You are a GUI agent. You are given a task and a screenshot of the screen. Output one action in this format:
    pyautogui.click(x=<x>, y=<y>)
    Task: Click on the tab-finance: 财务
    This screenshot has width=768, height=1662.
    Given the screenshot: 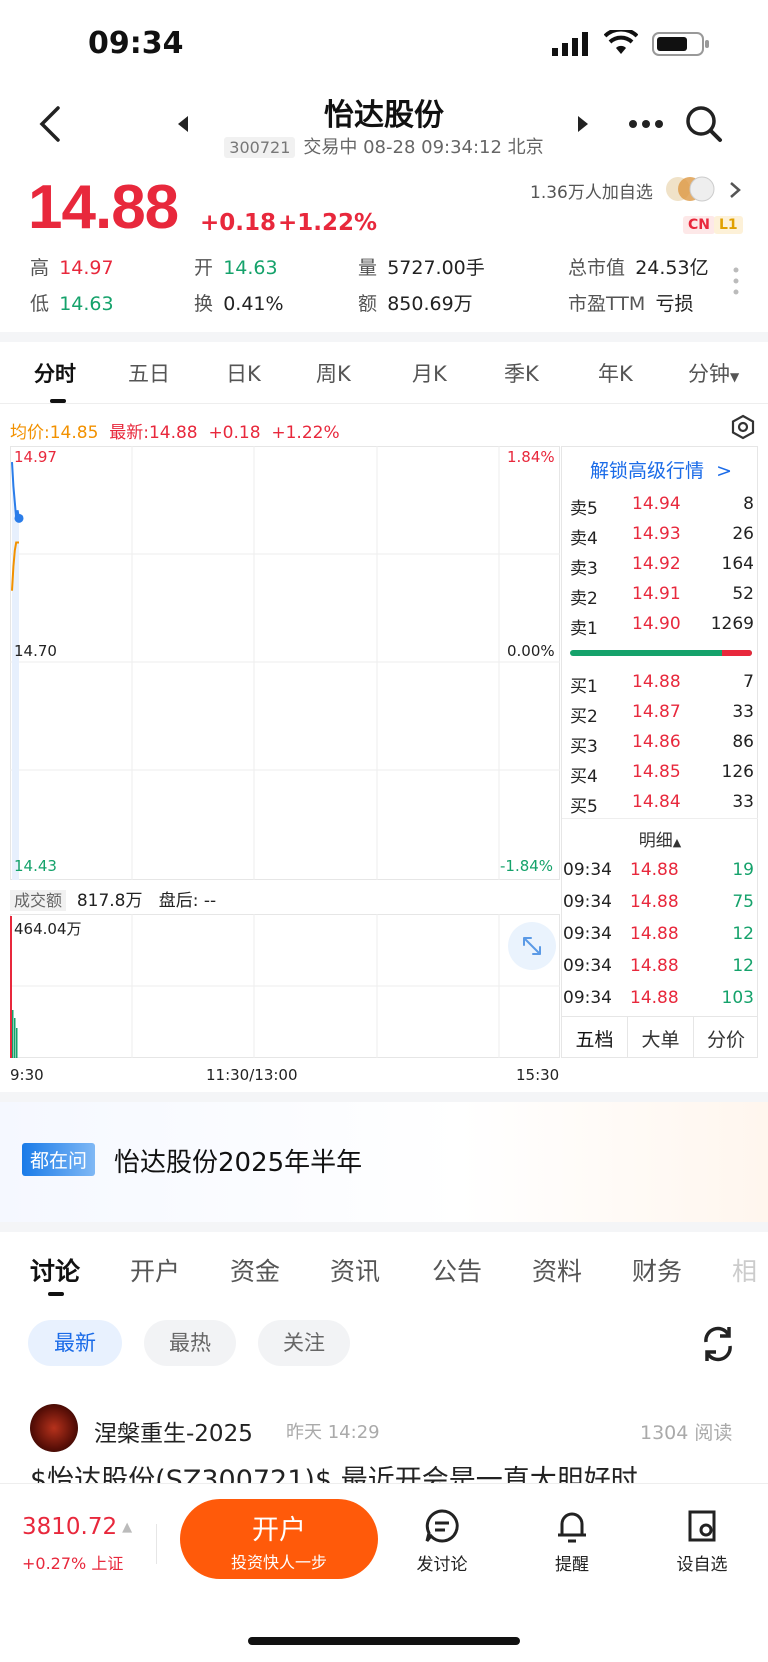 What is the action you would take?
    pyautogui.click(x=657, y=1270)
    